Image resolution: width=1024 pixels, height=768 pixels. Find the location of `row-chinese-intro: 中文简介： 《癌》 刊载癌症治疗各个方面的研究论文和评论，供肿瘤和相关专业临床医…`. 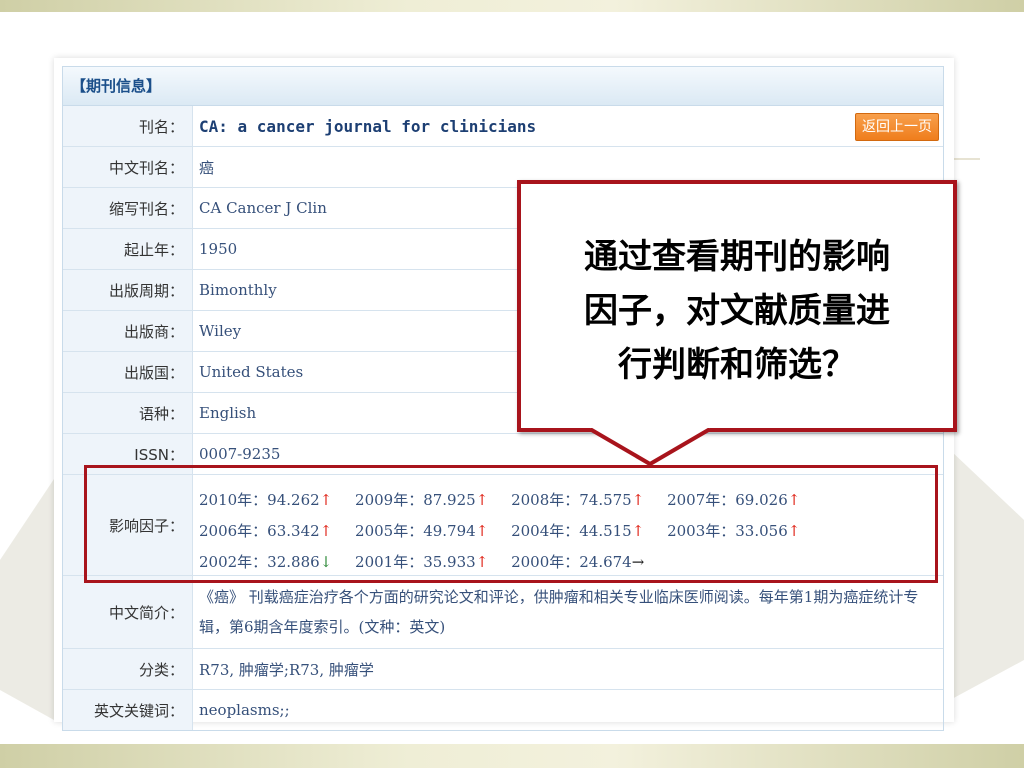

row-chinese-intro: 中文简介： 《癌》 刊载癌症治疗各个方面的研究论文和评论，供肿瘤和相关专业临床医… is located at coordinates (503, 612).